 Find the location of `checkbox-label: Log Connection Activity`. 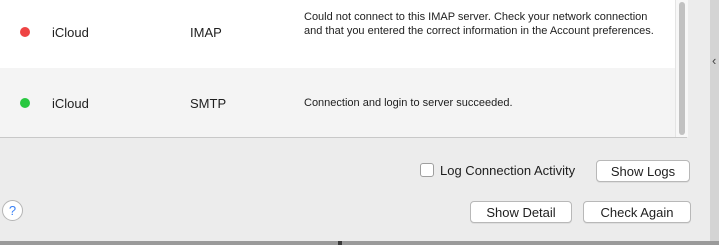

checkbox-label: Log Connection Activity is located at coordinates (508, 170).